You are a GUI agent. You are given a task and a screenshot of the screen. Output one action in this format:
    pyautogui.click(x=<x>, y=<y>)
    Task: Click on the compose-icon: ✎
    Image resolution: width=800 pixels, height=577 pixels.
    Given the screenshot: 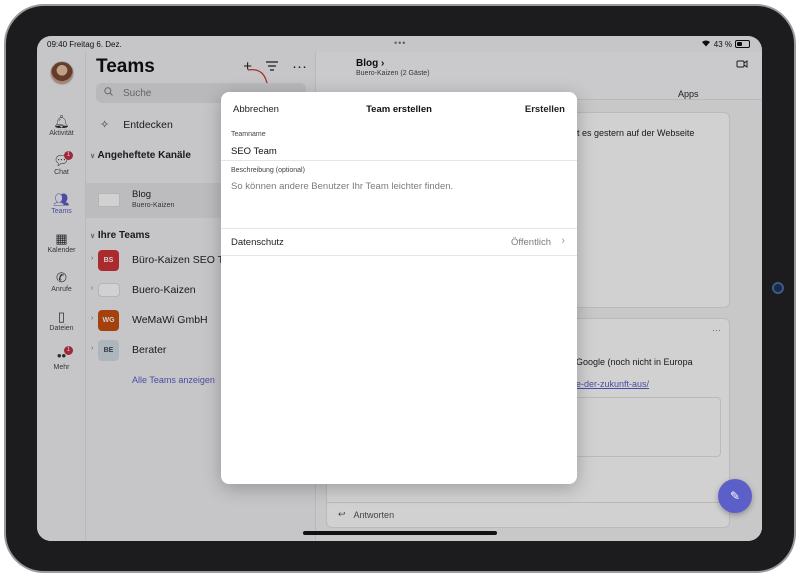 What is the action you would take?
    pyautogui.click(x=735, y=496)
    